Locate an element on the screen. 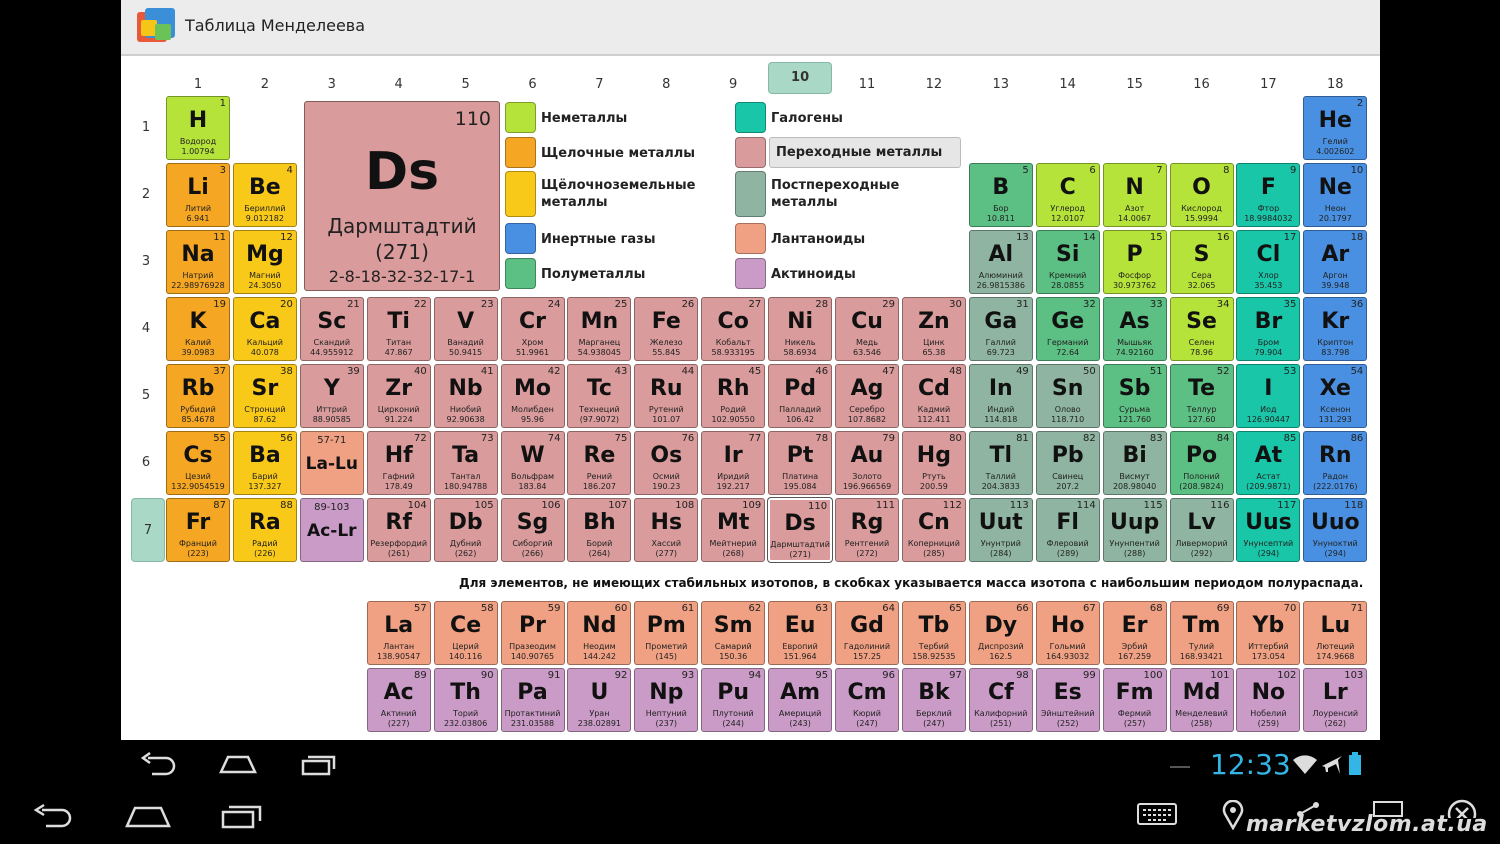 The width and height of the screenshot is (1500, 844). system-recent-apps-icon is located at coordinates (242, 816).